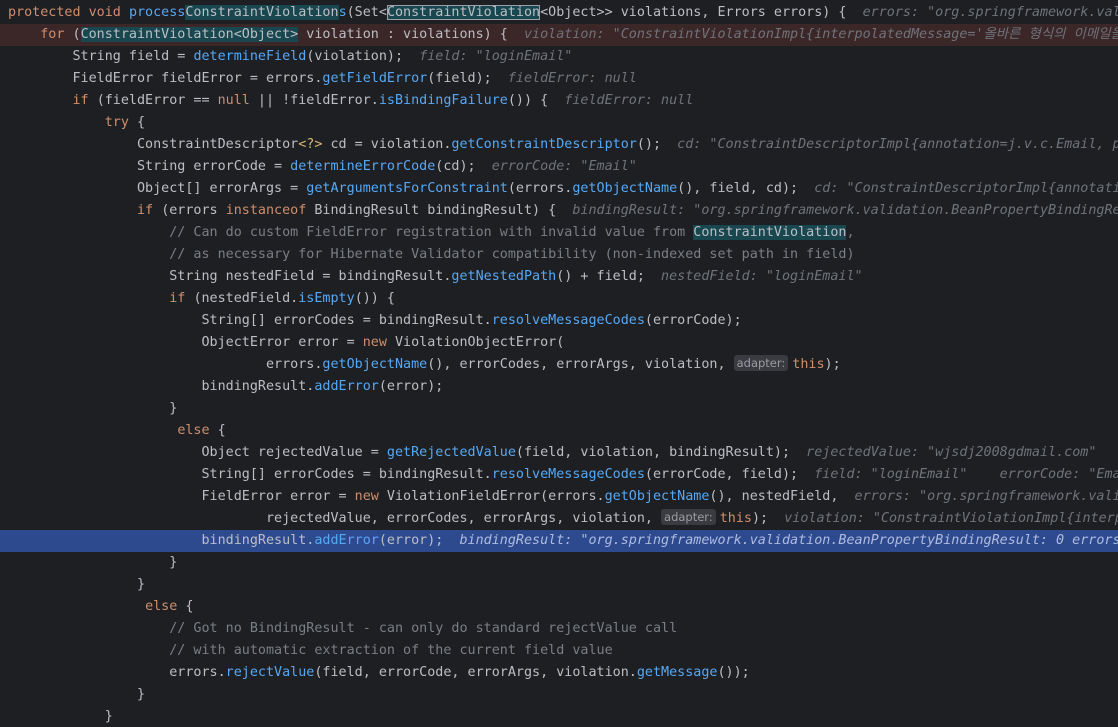 The image size is (1118, 727). Describe the element at coordinates (544, 144) in the screenshot. I see `method-token: getConstraintDescriptor` at that location.